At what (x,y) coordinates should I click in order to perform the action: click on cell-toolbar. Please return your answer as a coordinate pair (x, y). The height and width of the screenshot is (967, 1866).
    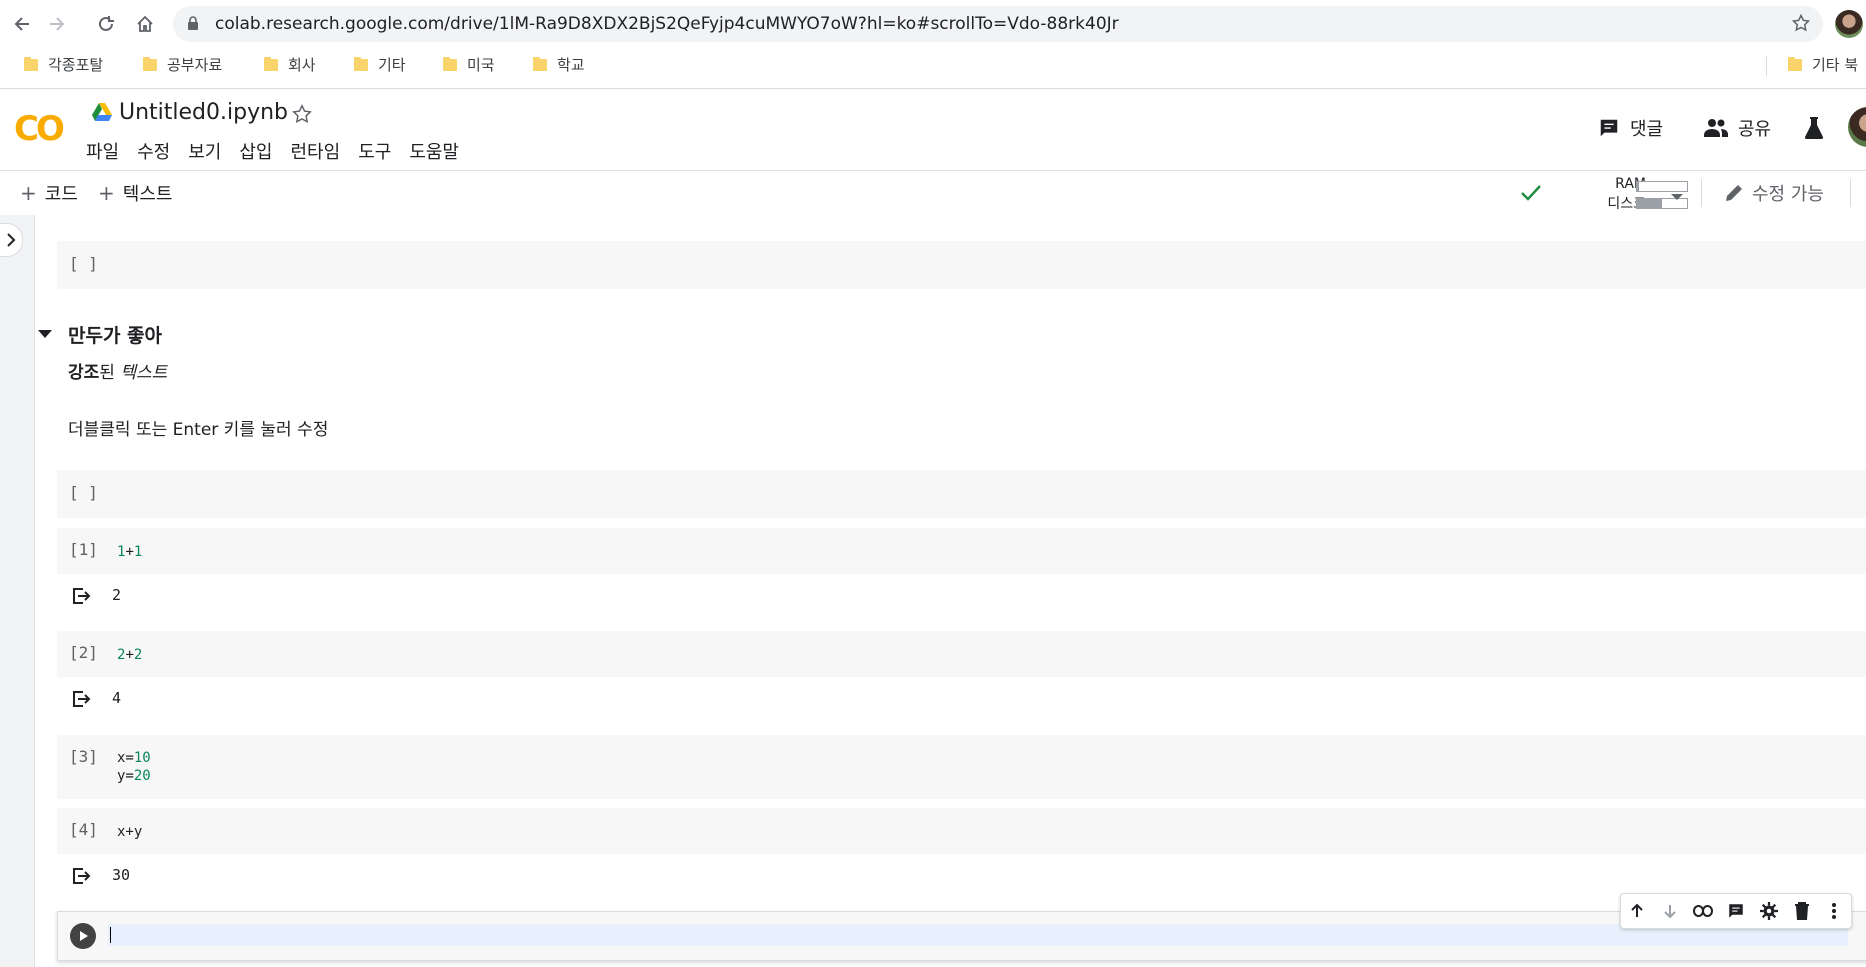
    Looking at the image, I should click on (1736, 911).